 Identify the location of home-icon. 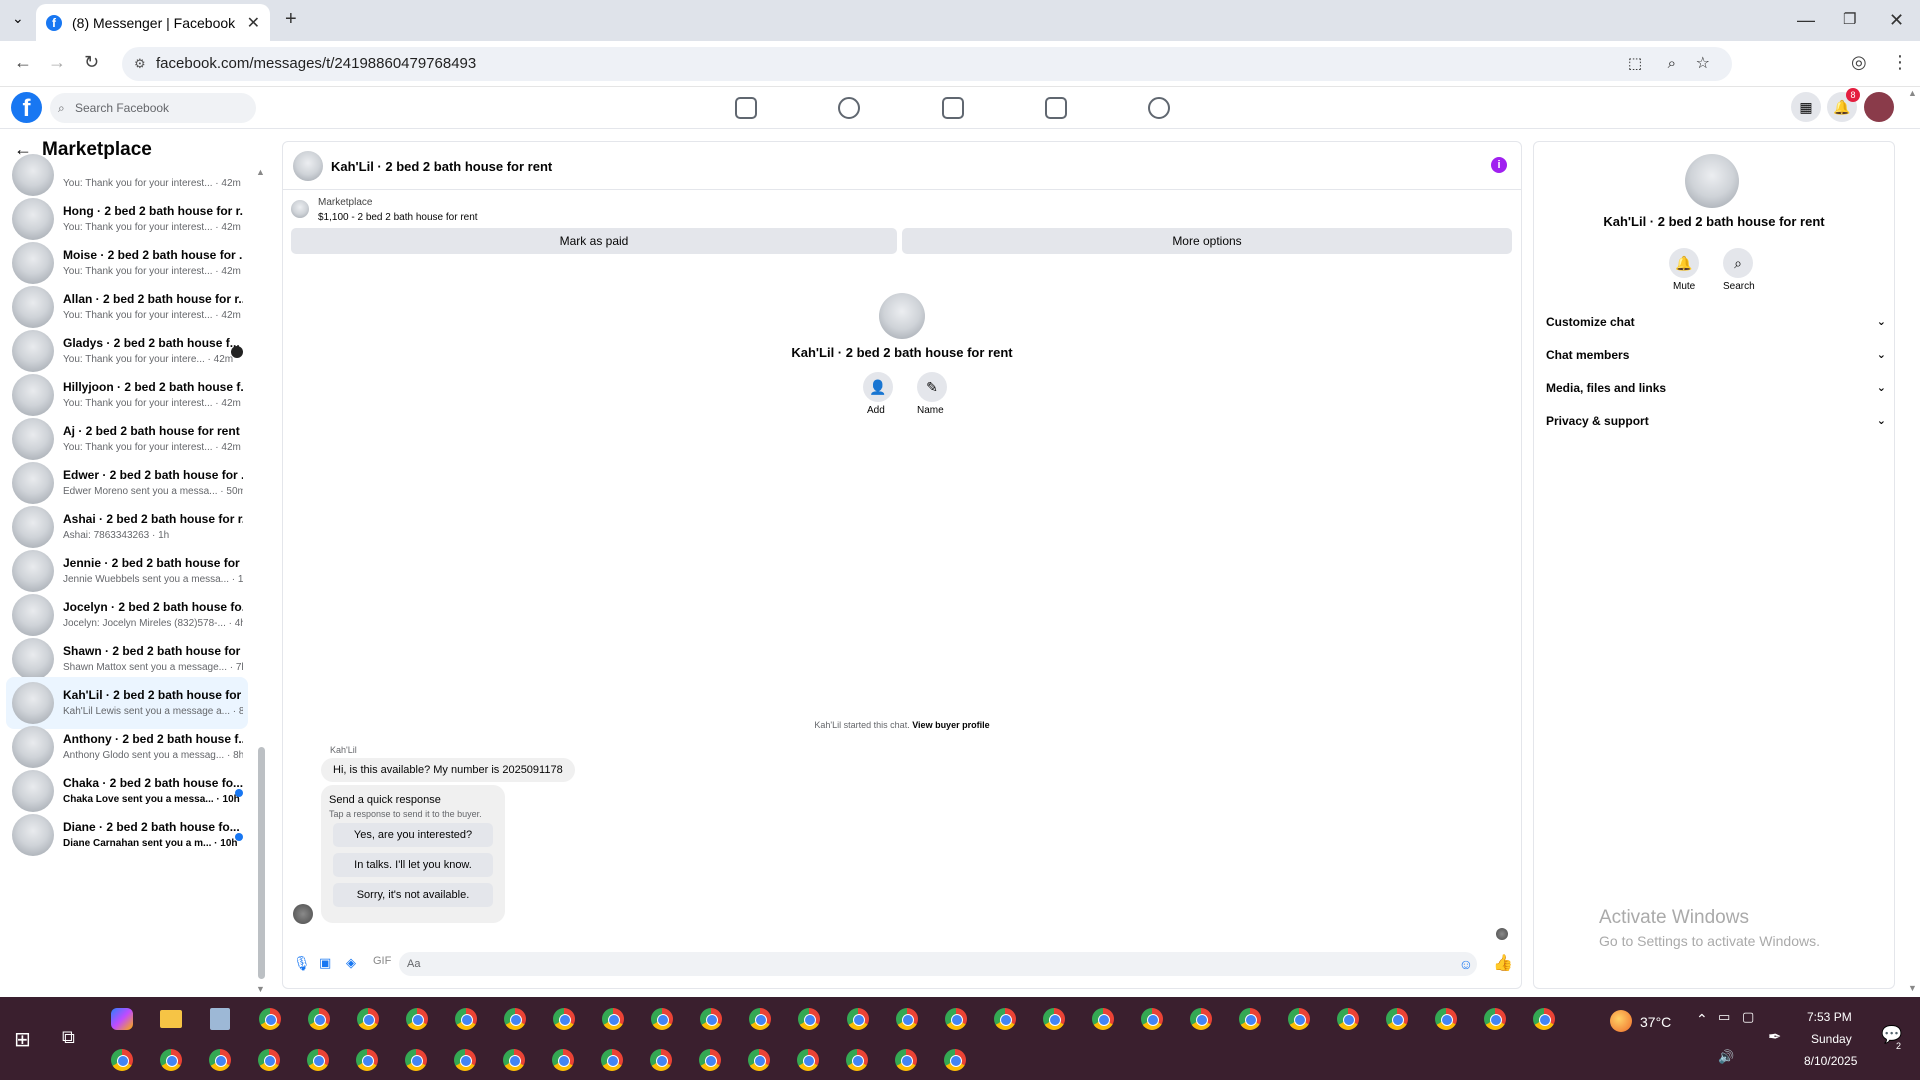
(746, 108).